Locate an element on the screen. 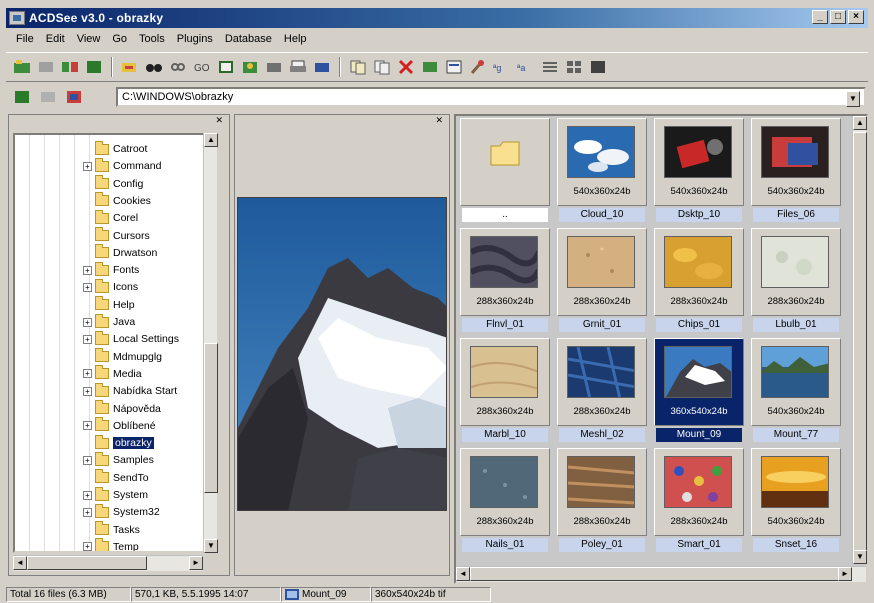 The image size is (874, 603). file-thumbnail: .. is located at coordinates (505, 171).